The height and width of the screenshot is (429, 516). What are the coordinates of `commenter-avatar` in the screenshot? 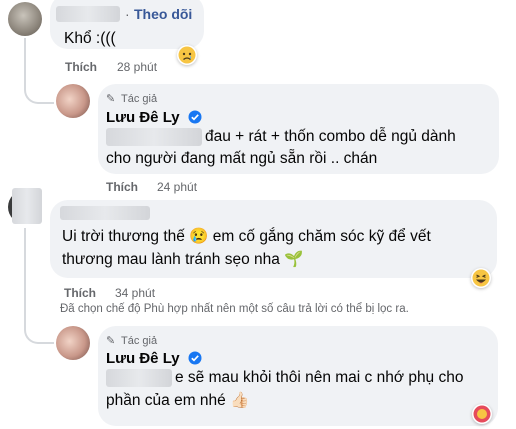 It's located at (25, 19).